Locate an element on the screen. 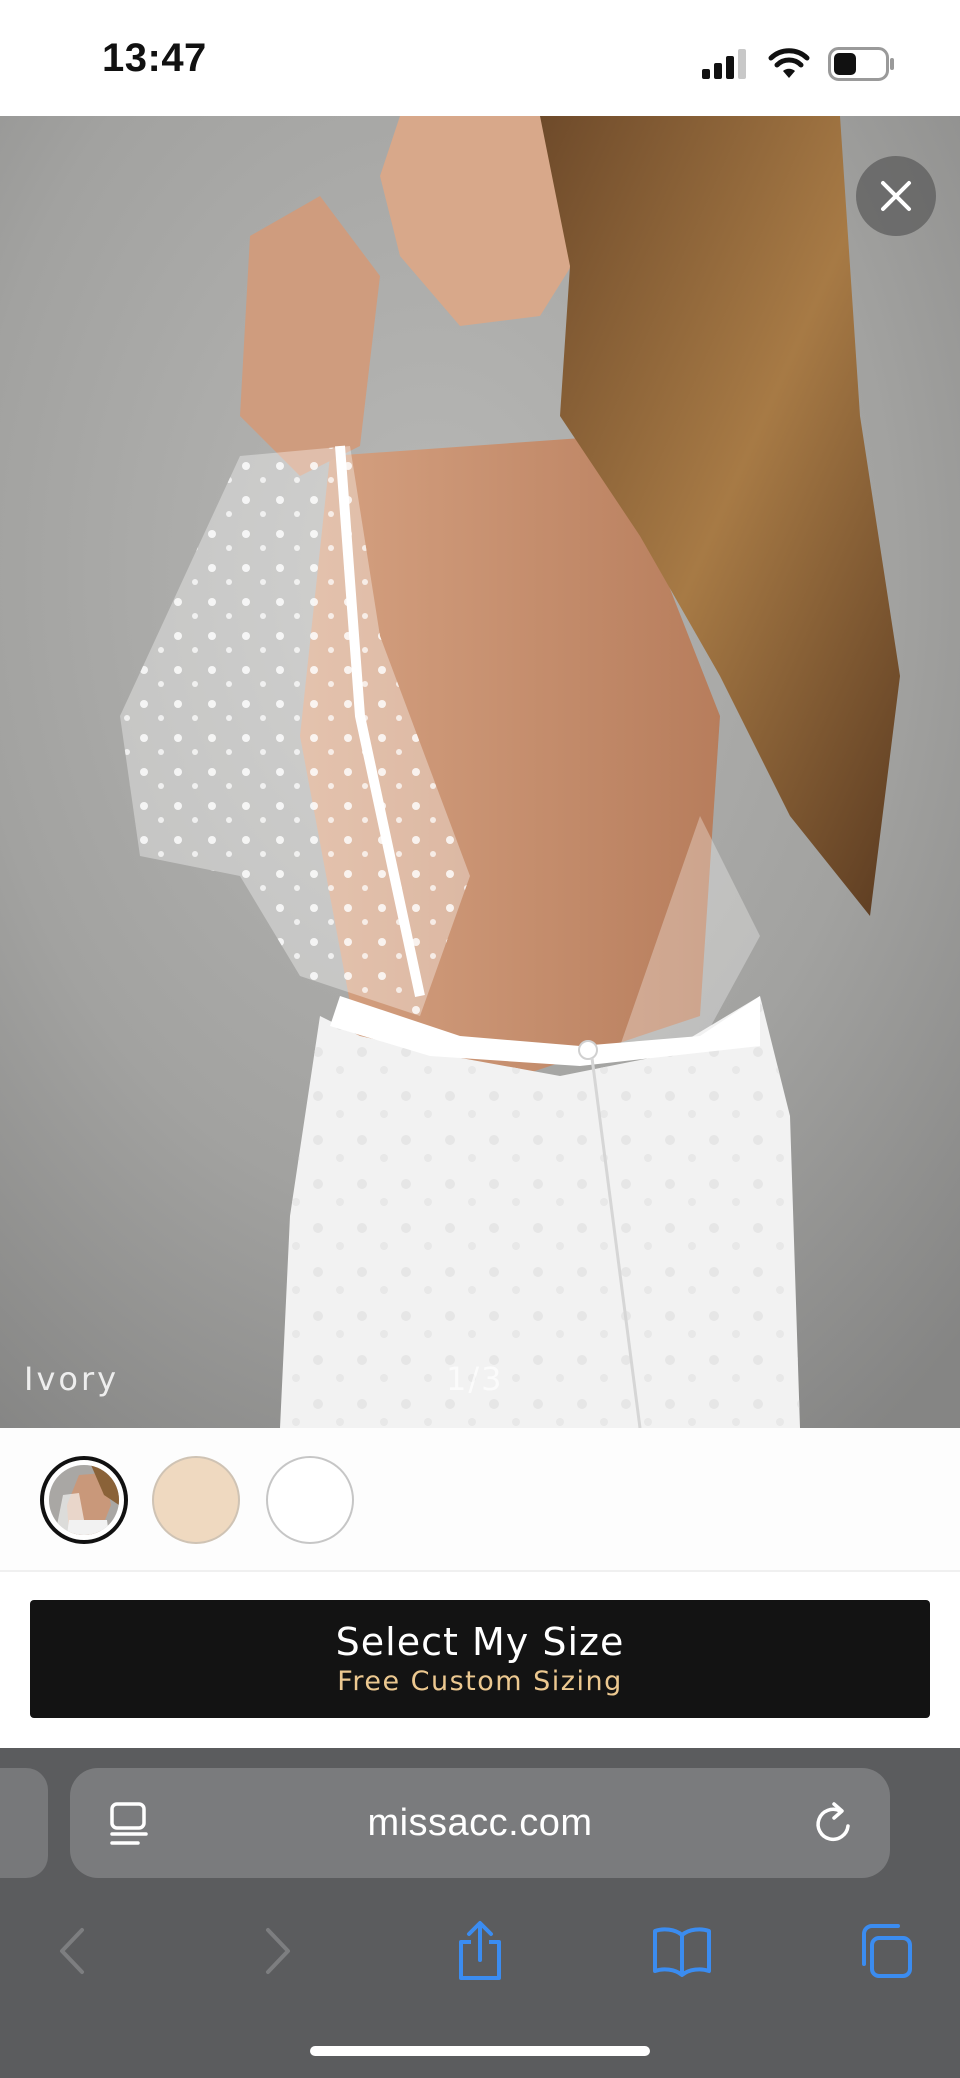 This screenshot has width=960, height=2078. share-icon is located at coordinates (480, 1950).